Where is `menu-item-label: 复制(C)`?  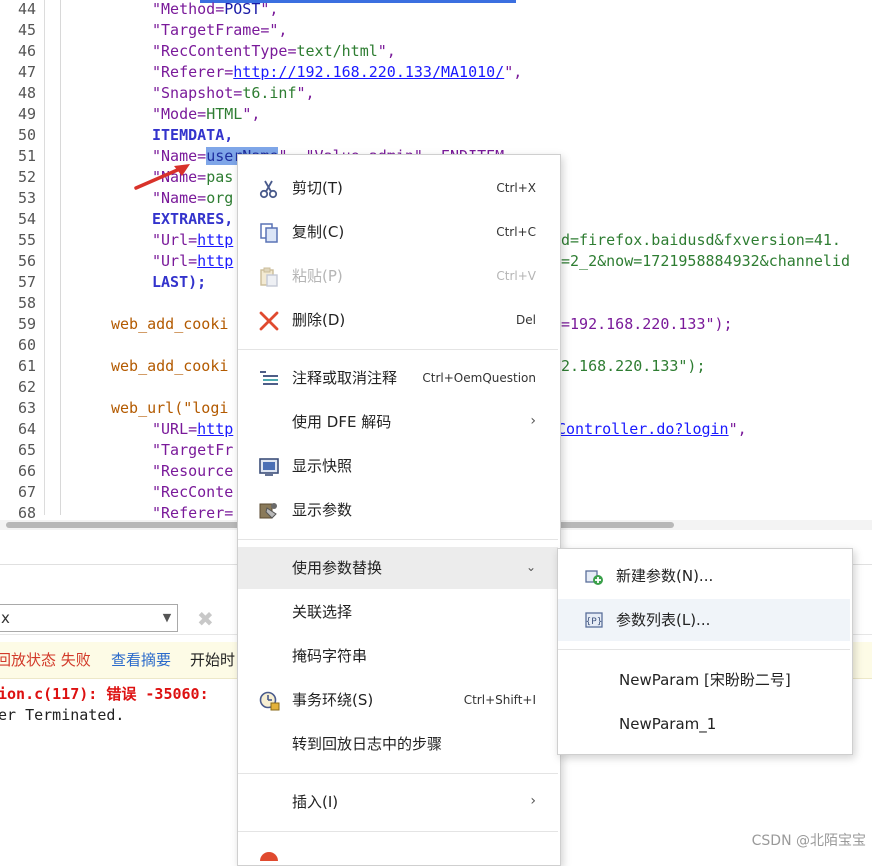
menu-item-label: 复制(C) is located at coordinates (318, 232).